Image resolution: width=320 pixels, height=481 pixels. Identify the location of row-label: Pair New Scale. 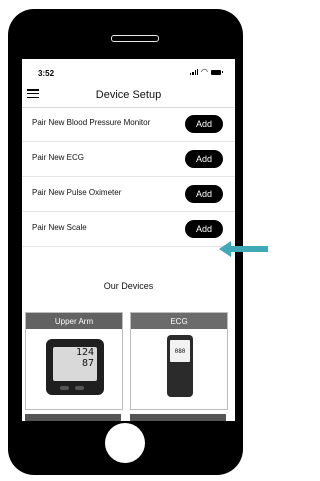
(59, 227).